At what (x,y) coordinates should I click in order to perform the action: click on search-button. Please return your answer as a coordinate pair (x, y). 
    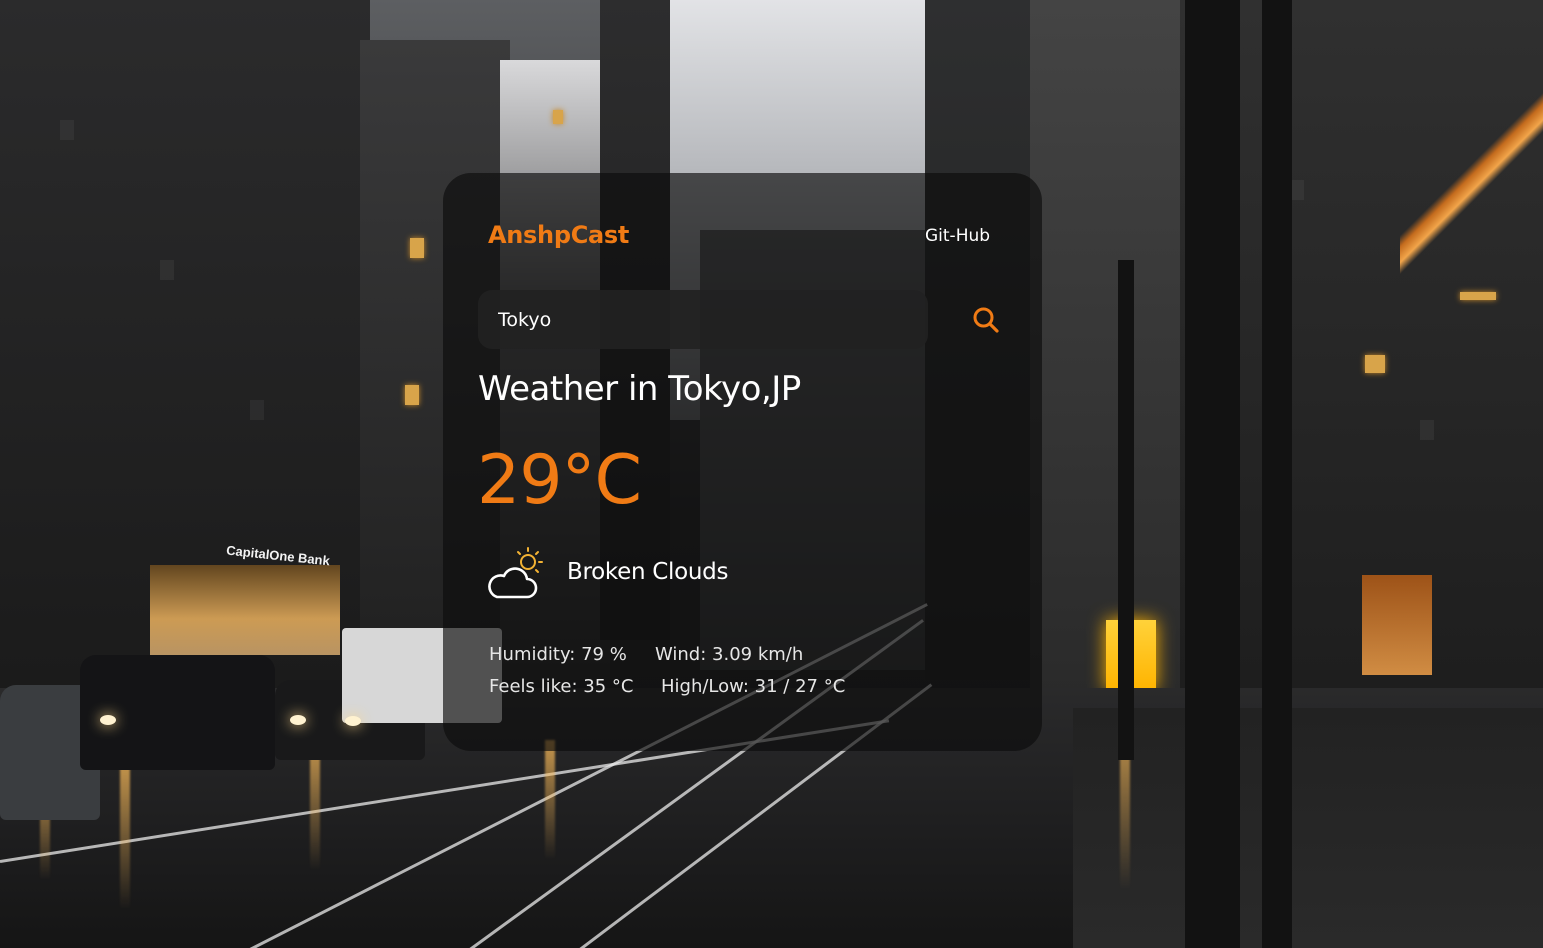
    Looking at the image, I should click on (985, 319).